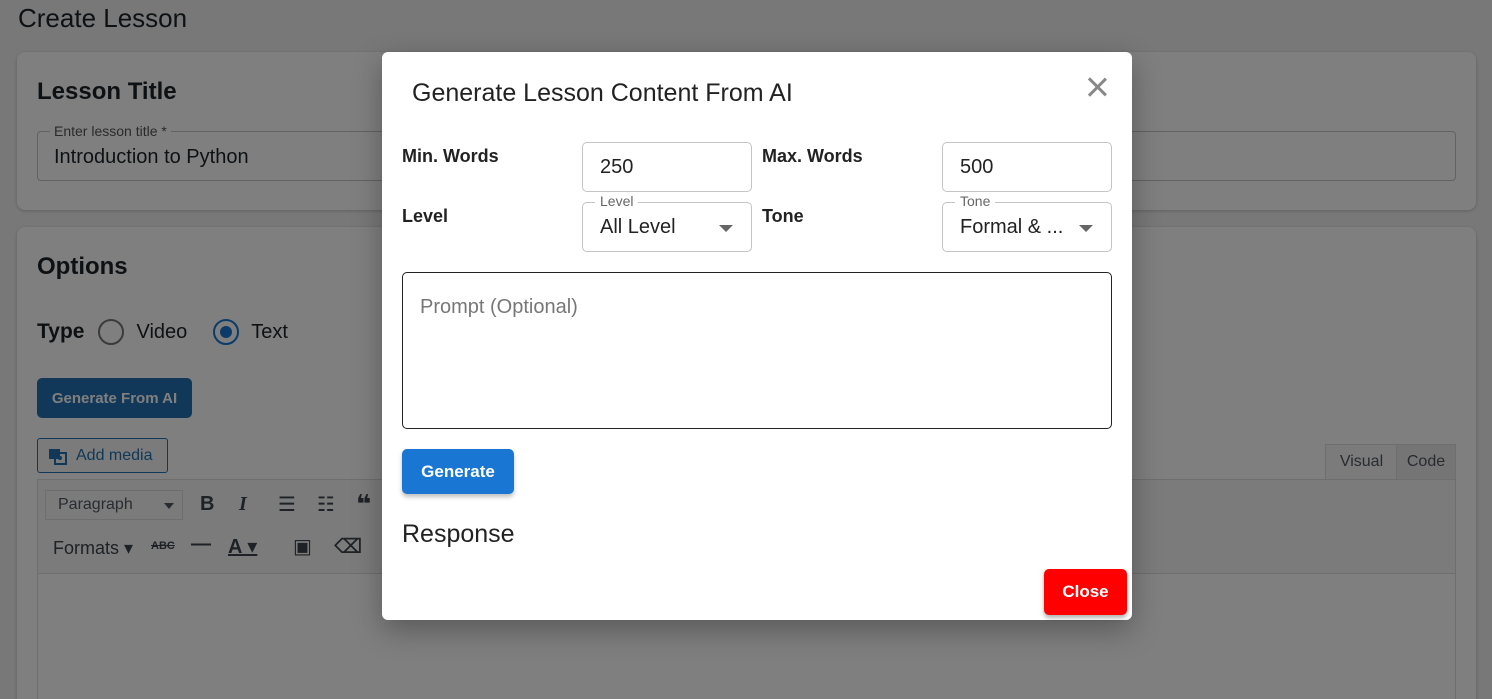 The height and width of the screenshot is (699, 1492). I want to click on min-words-input: 250, so click(667, 167).